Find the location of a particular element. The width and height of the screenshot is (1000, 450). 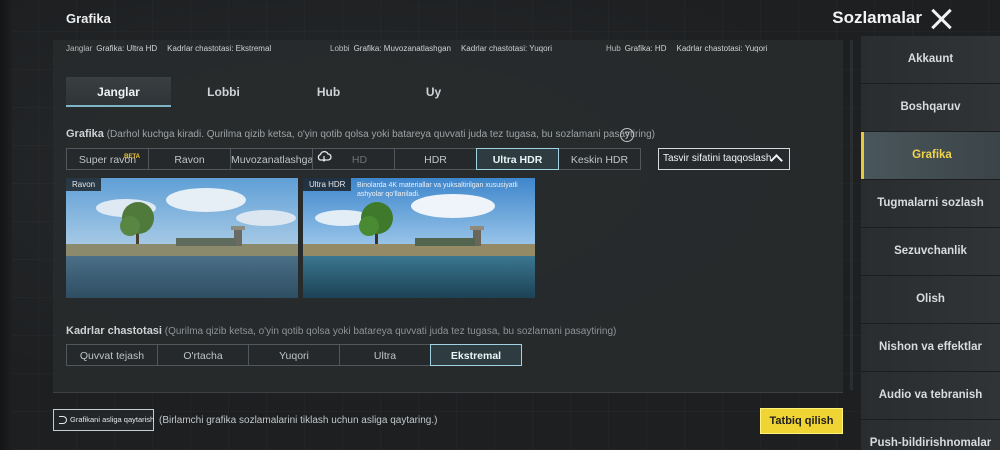

summary-value: Kadrlar chastotasi: Ekstremal is located at coordinates (219, 48).